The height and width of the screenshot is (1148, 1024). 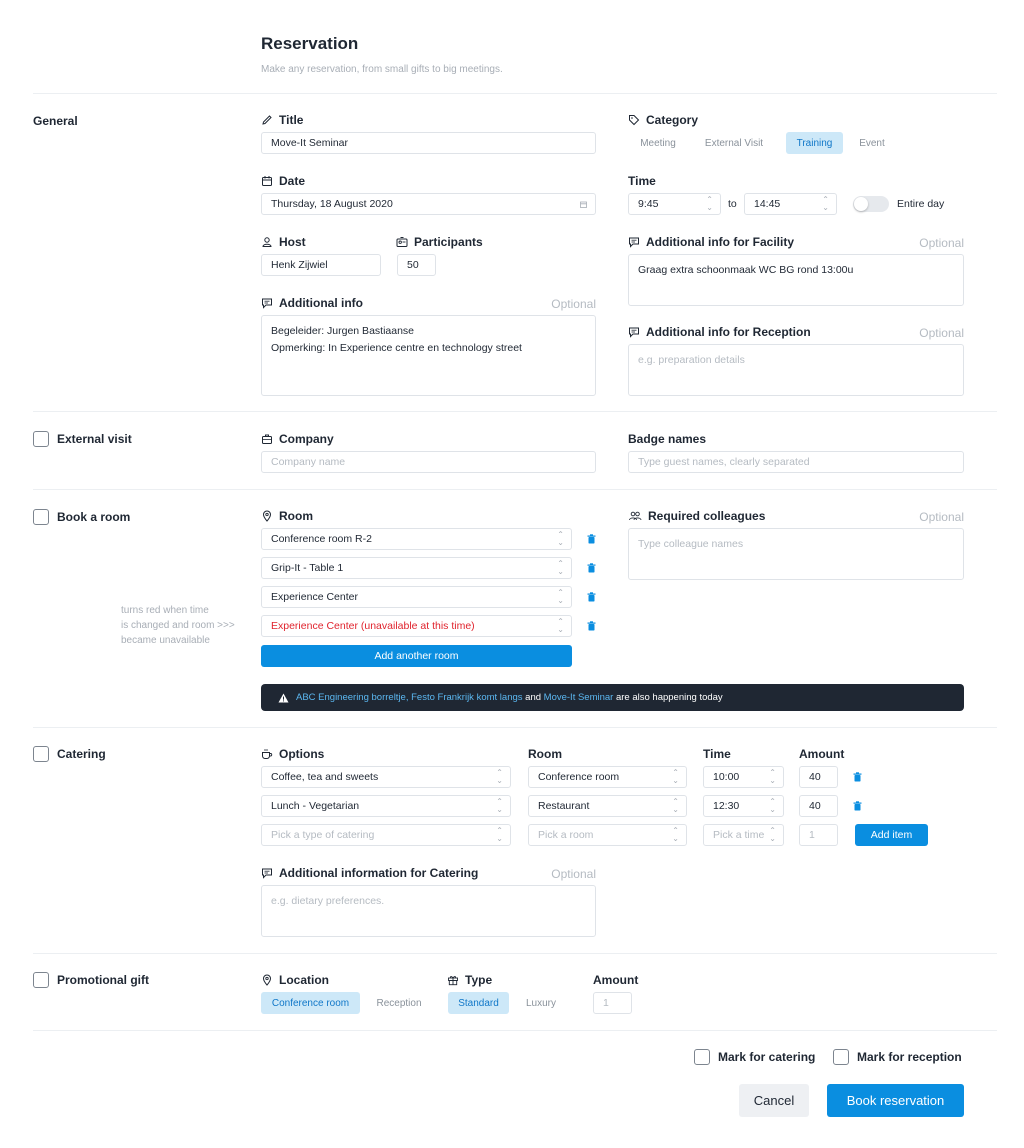 What do you see at coordinates (283, 181) in the screenshot?
I see `date-label: Date` at bounding box center [283, 181].